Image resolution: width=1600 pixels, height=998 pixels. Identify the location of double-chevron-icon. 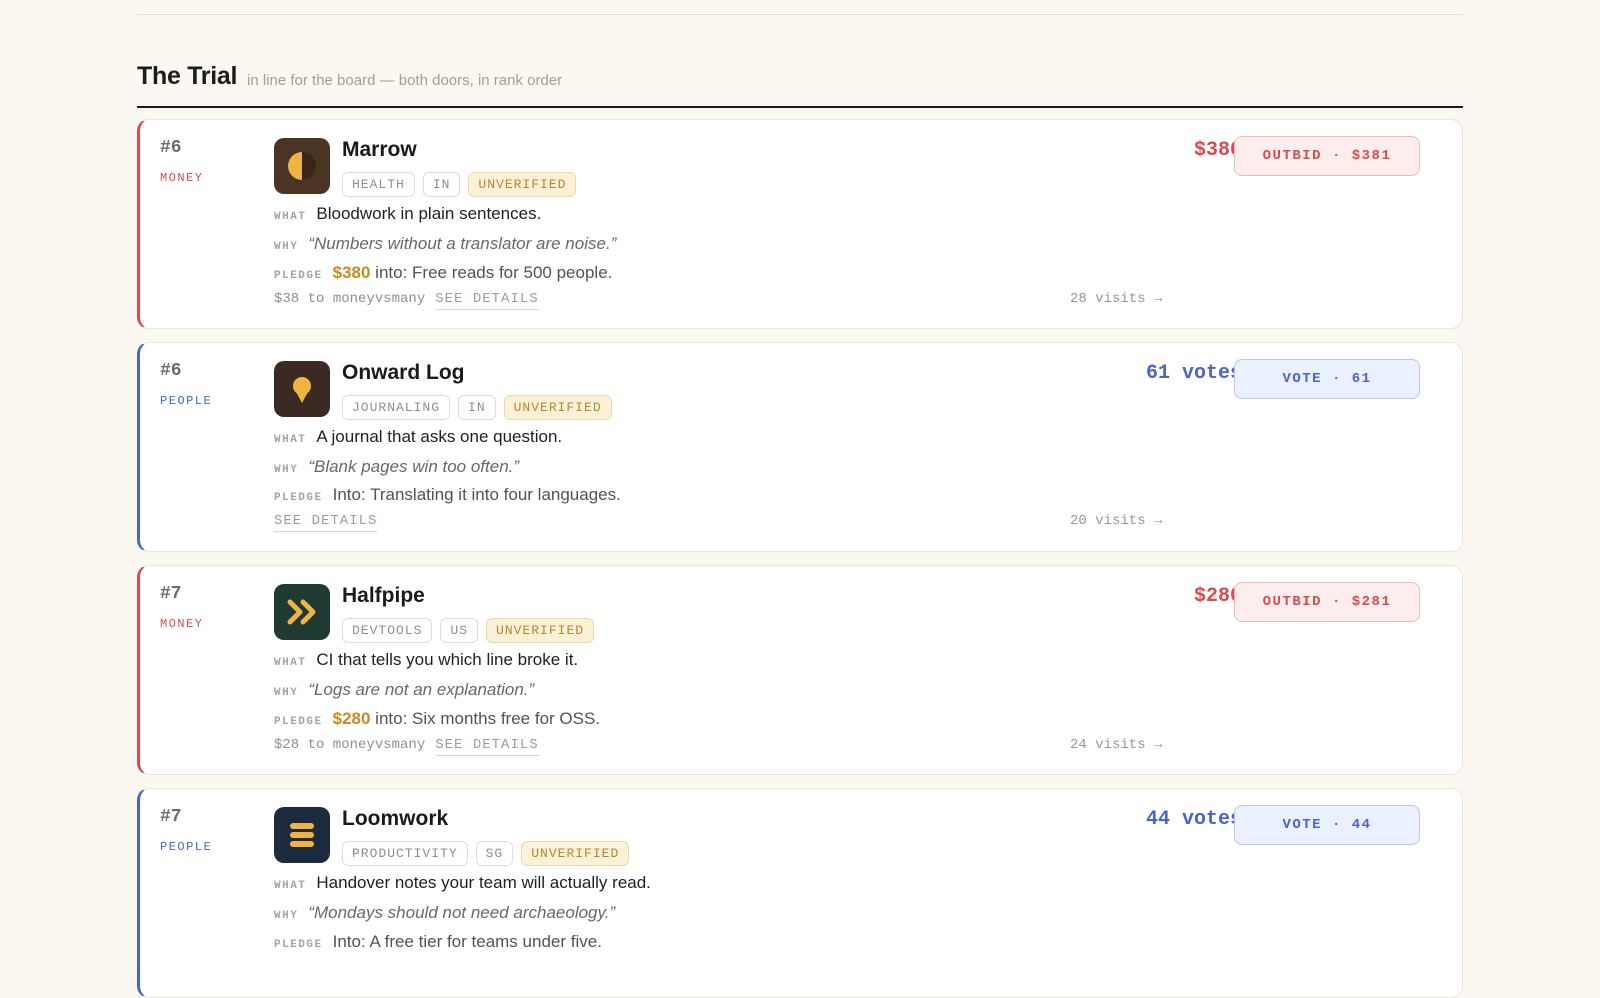
(302, 612).